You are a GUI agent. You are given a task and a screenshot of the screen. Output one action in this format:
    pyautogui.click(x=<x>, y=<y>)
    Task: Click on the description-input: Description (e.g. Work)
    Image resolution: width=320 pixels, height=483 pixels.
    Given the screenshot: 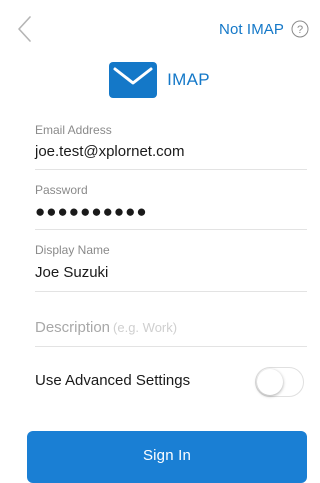 What is the action you would take?
    pyautogui.click(x=106, y=327)
    